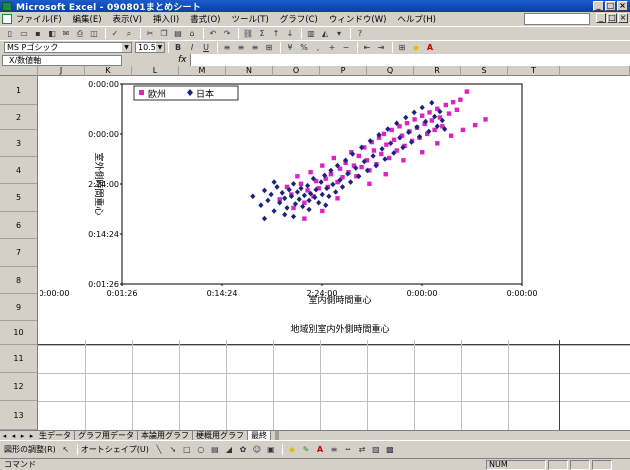 The image size is (630, 470). I want to click on font-color-draw-icon: A, so click(320, 449).